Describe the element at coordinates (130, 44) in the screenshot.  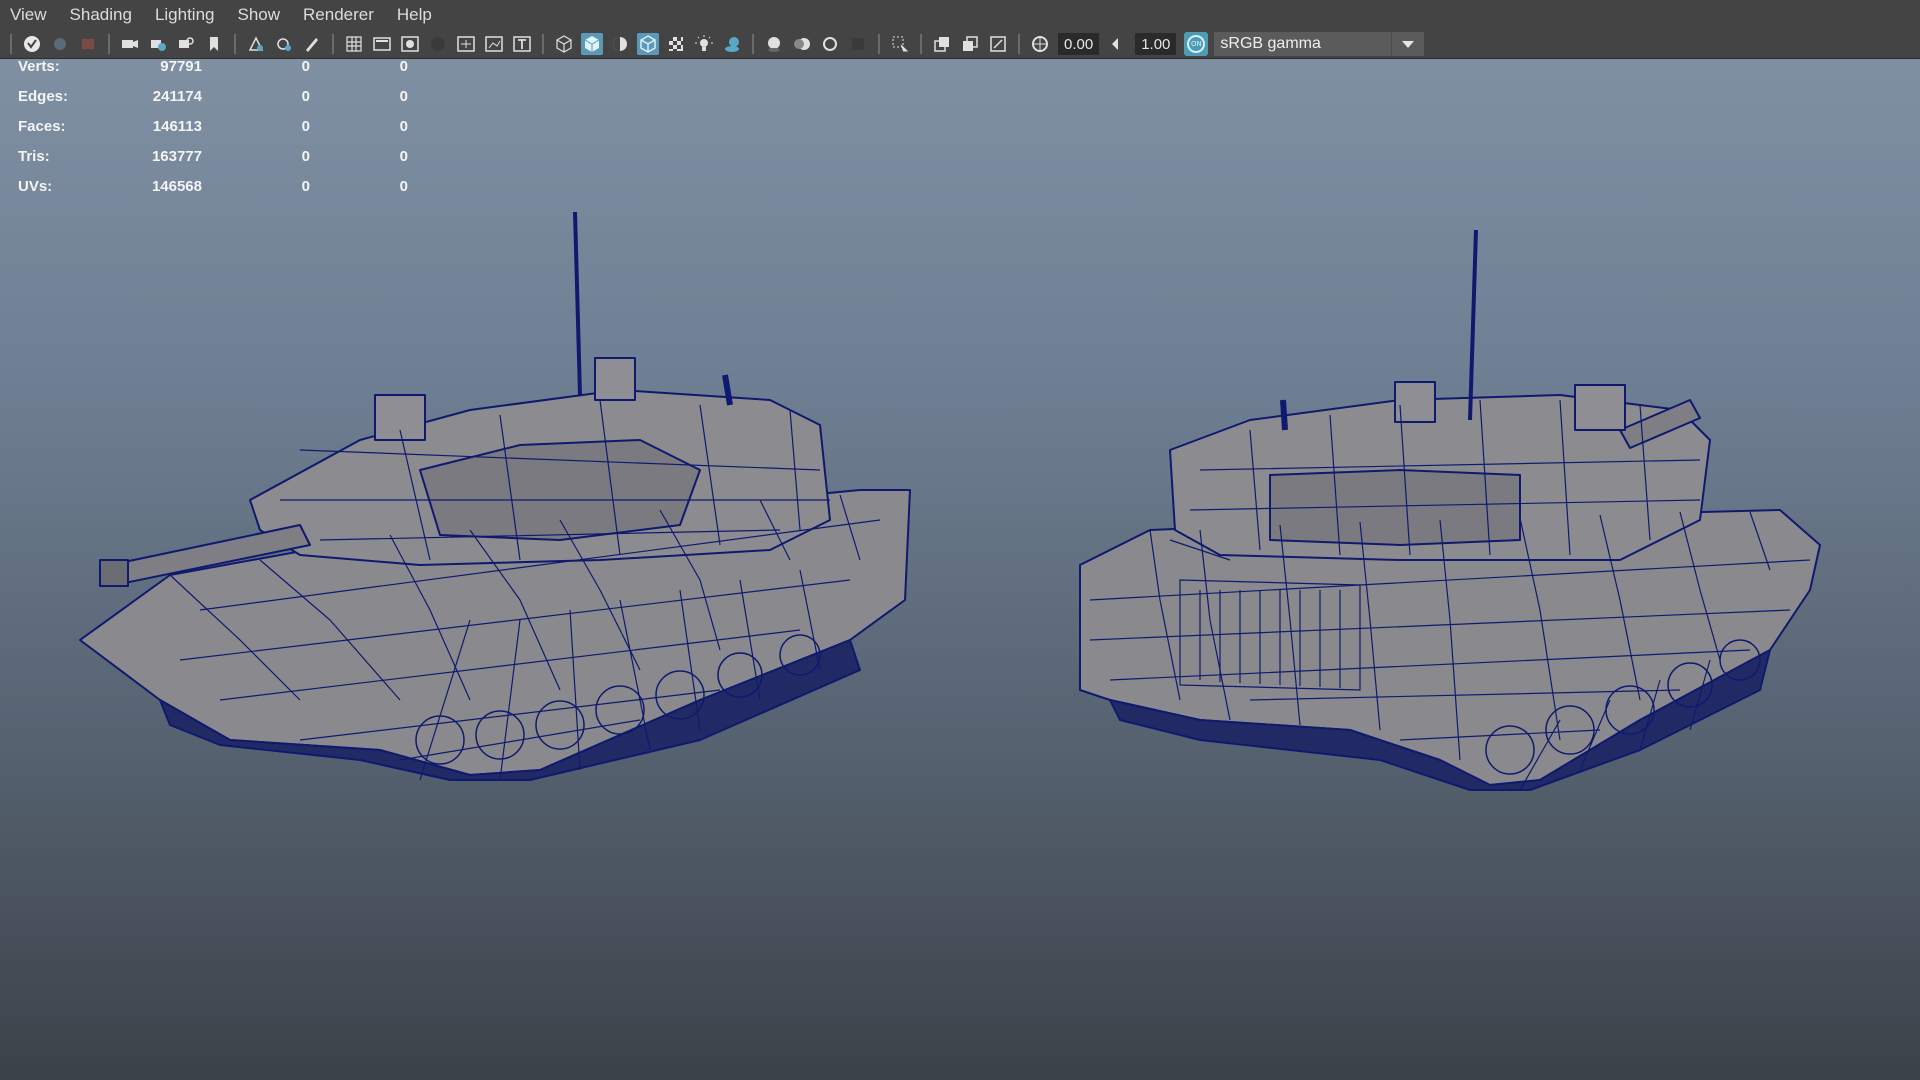
I see `camera-icon` at that location.